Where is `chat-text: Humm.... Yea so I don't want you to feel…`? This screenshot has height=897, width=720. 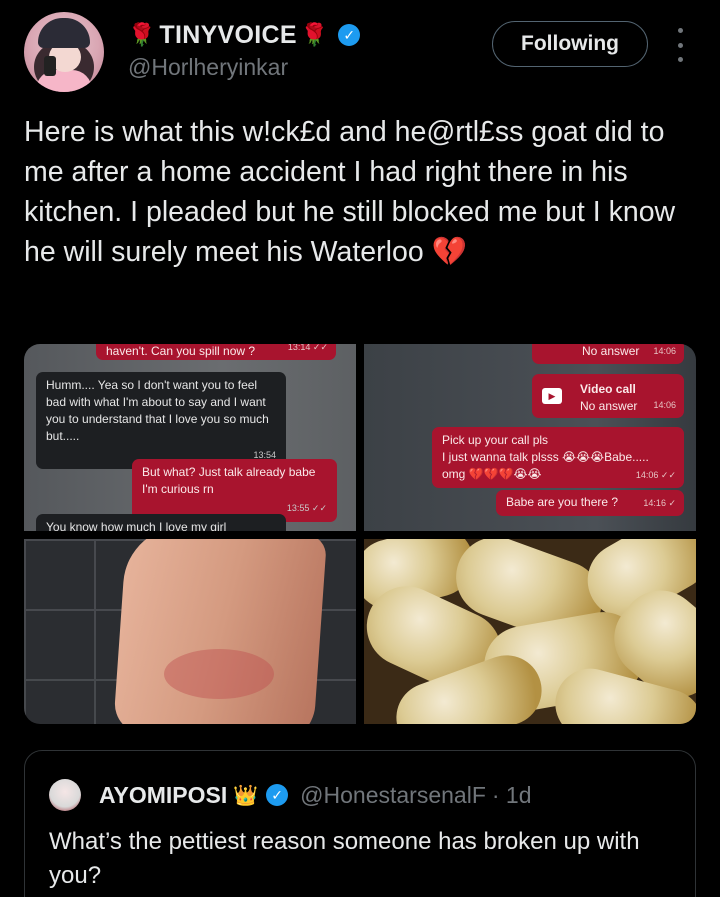
chat-text: Humm.... Yea so I don't want you to feel… is located at coordinates (157, 410).